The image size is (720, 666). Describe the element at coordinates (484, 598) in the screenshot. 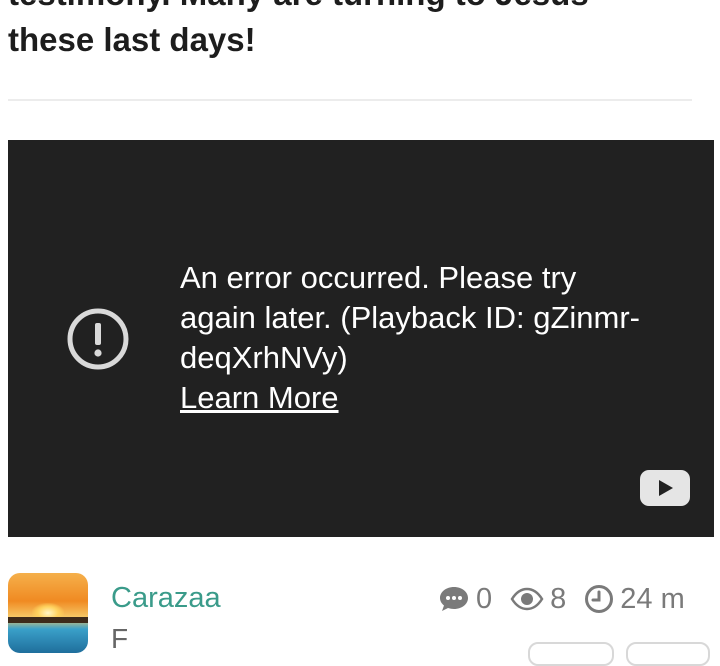

I see `comments-count: 0` at that location.